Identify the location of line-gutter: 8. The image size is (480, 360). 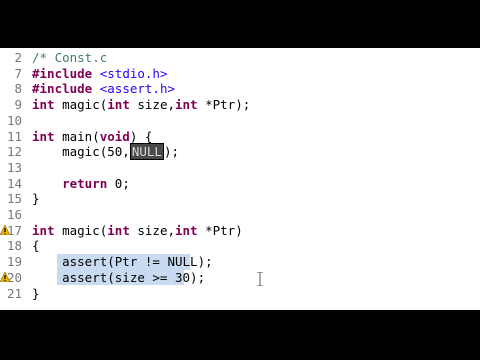
(13, 89).